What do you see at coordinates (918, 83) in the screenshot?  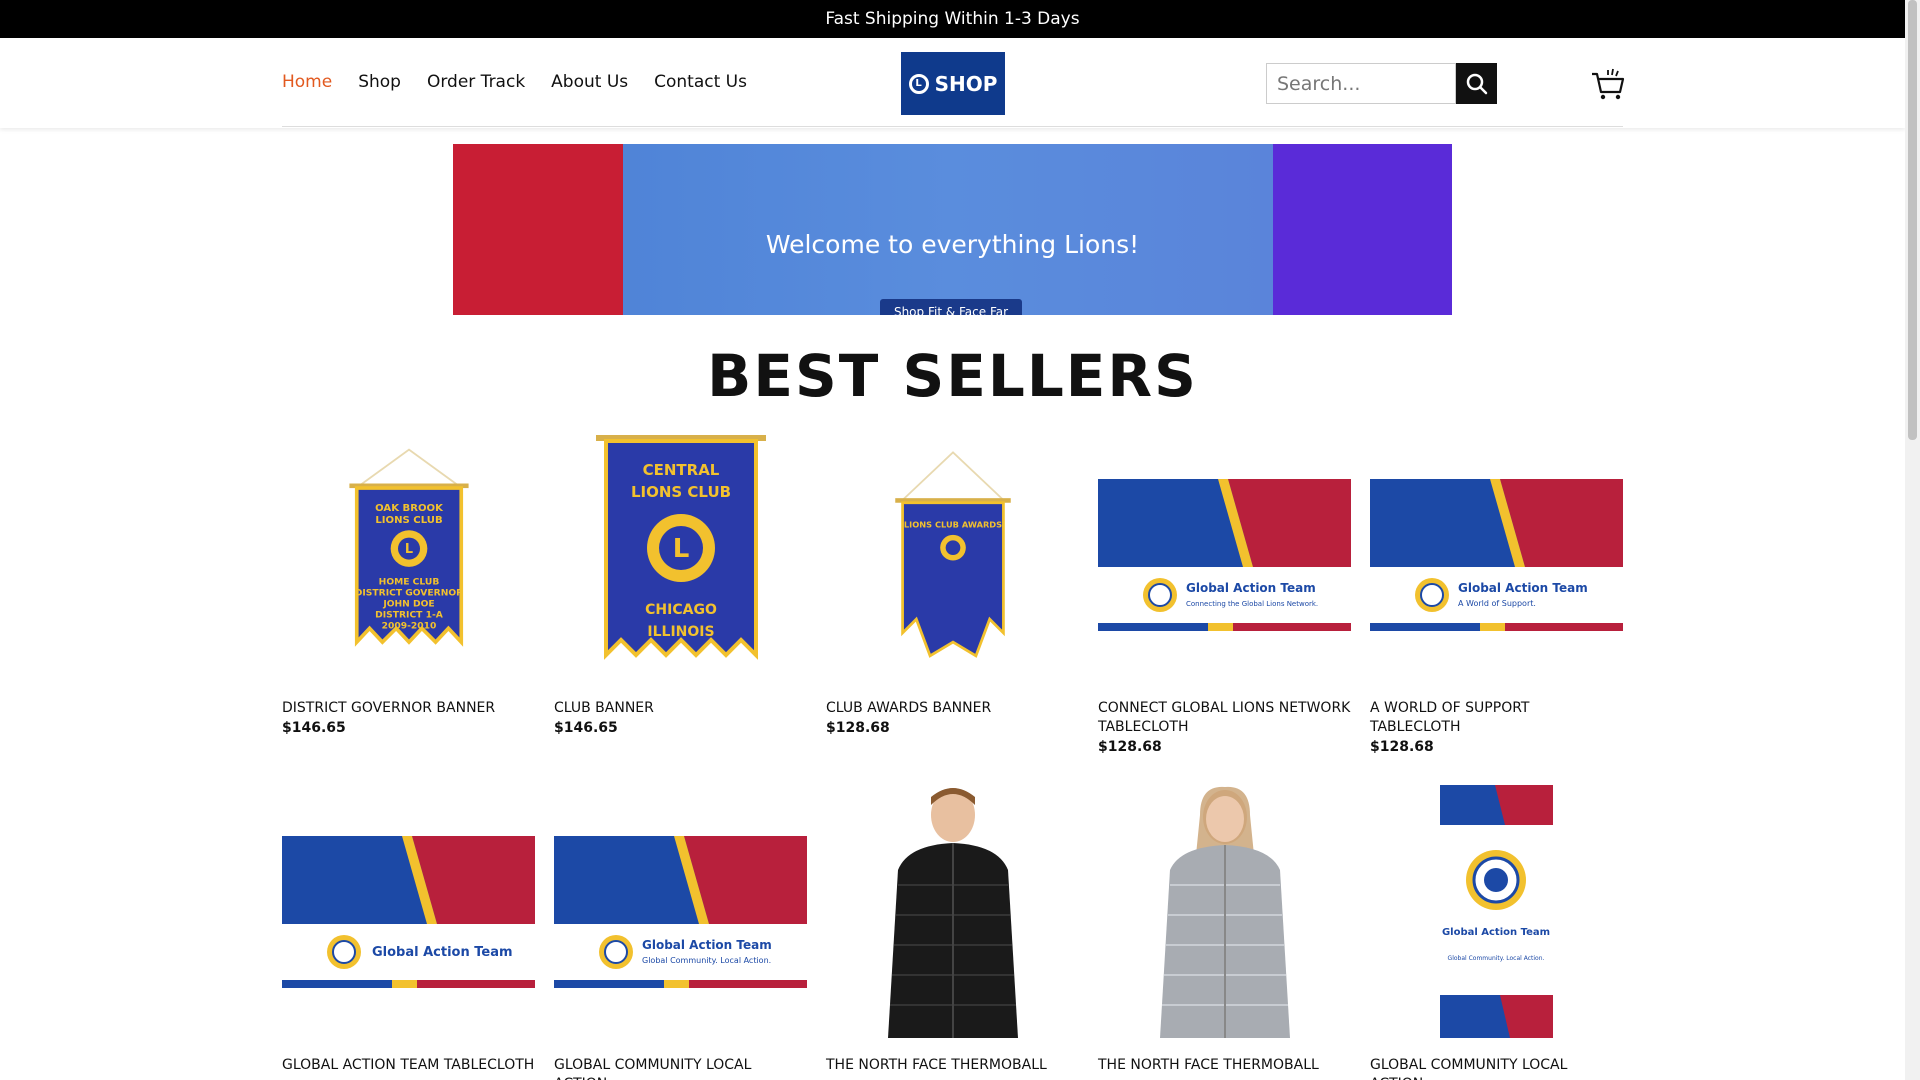 I see `lions-emblem-icon: L` at bounding box center [918, 83].